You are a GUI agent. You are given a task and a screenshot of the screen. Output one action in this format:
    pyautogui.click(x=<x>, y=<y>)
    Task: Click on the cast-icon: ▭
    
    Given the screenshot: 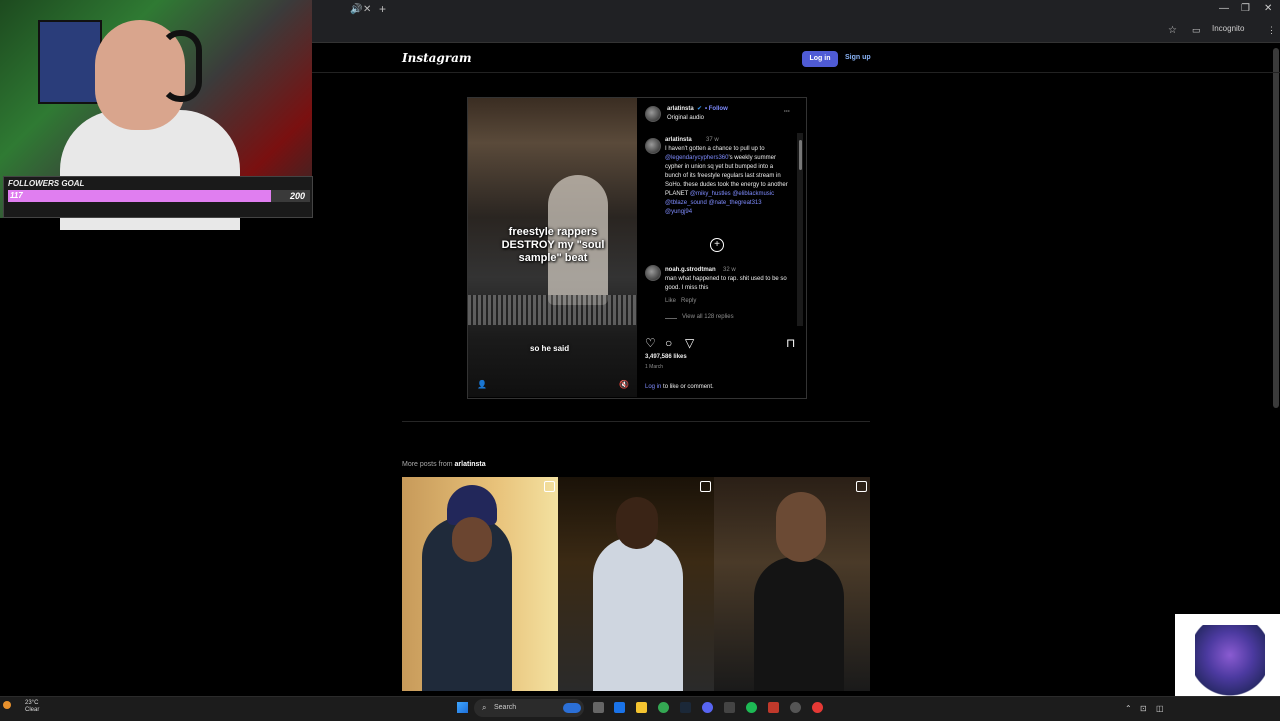 What is the action you would take?
    pyautogui.click(x=1196, y=30)
    